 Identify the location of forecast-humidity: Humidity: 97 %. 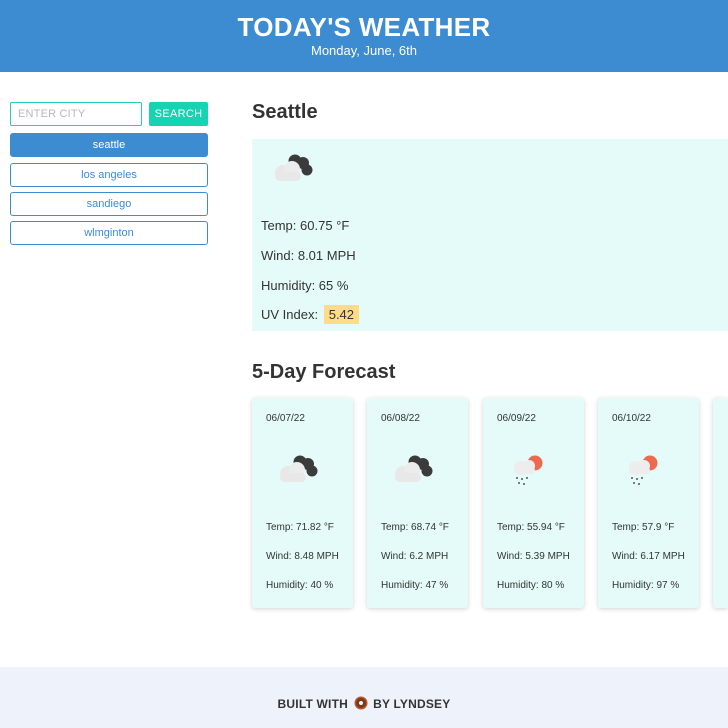
(646, 585).